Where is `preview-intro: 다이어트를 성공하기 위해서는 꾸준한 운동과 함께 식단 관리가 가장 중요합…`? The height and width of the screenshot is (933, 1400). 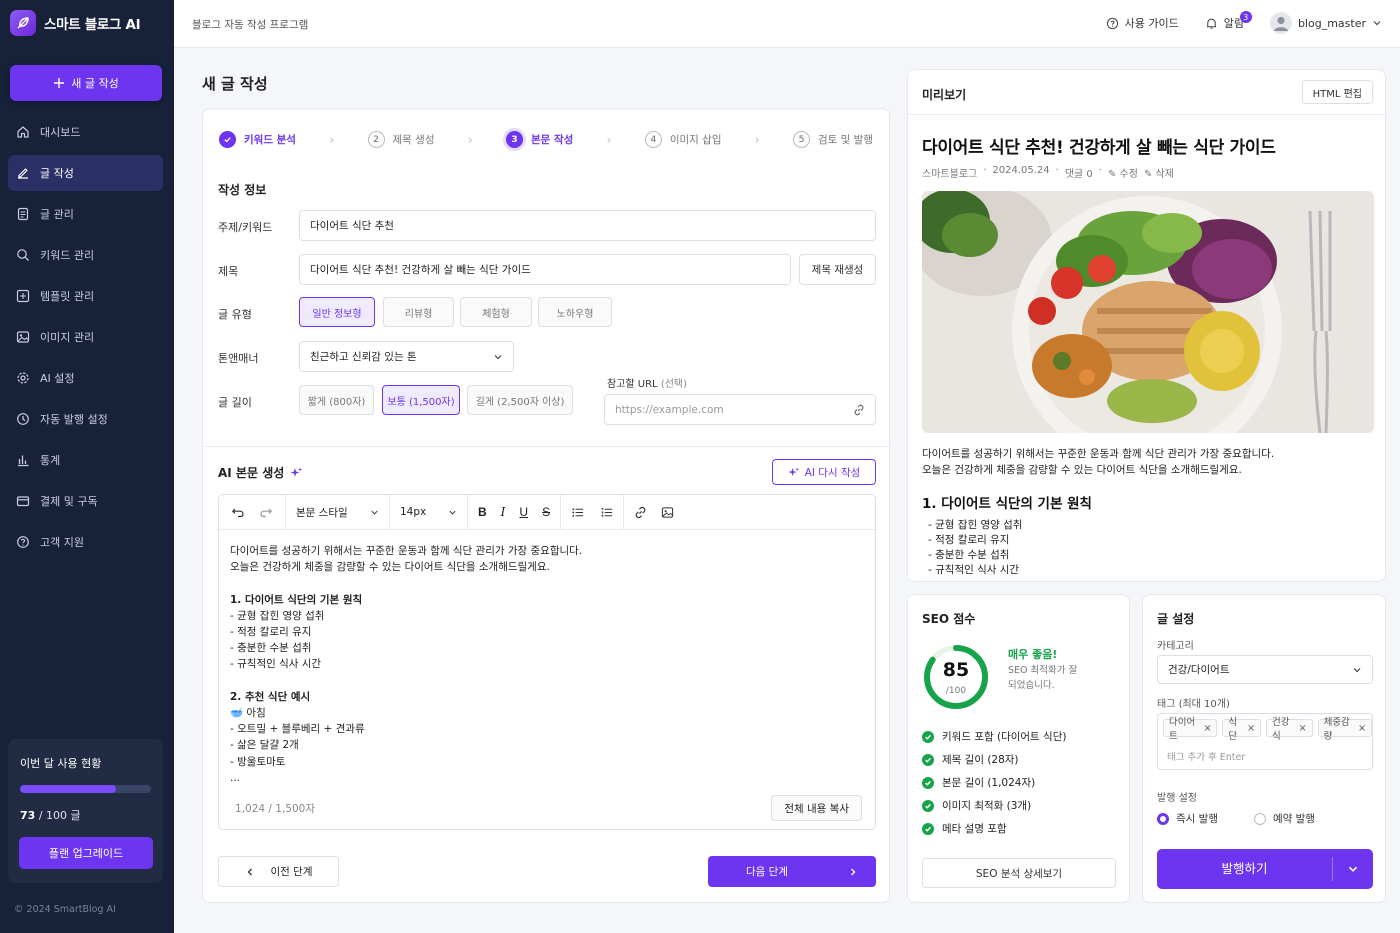
preview-intro: 다이어트를 성공하기 위해서는 꾸준한 운동과 함께 식단 관리가 가장 중요합… is located at coordinates (1098, 462).